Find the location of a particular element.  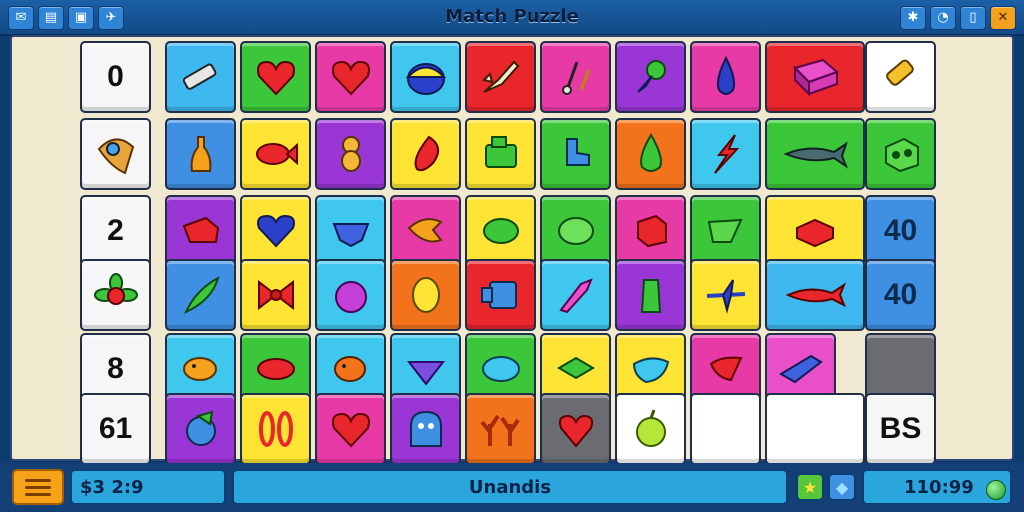

camera-icon is located at coordinates (498, 295).